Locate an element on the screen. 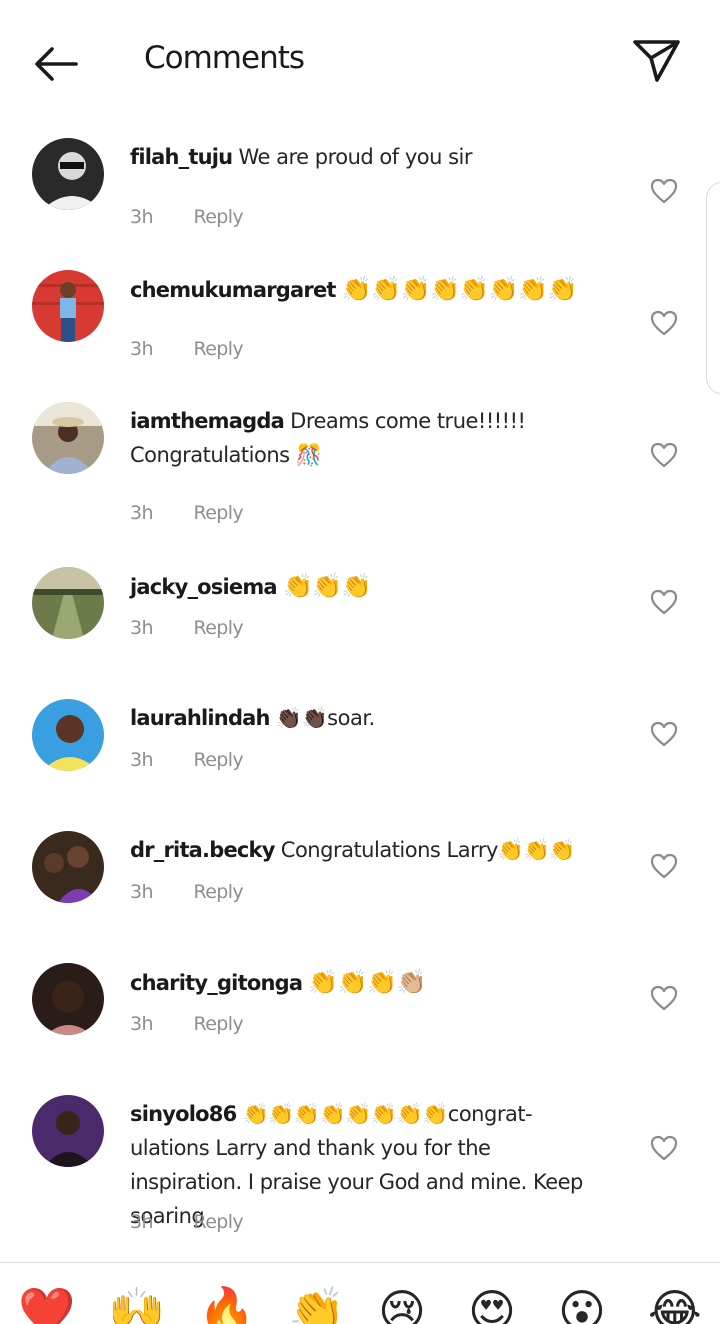  comment-username: chemukumargaret is located at coordinates (233, 290).